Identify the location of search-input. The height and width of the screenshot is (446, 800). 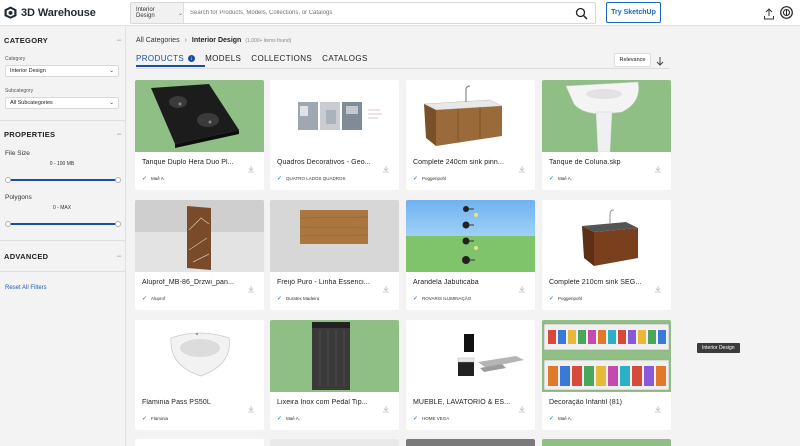
(377, 13).